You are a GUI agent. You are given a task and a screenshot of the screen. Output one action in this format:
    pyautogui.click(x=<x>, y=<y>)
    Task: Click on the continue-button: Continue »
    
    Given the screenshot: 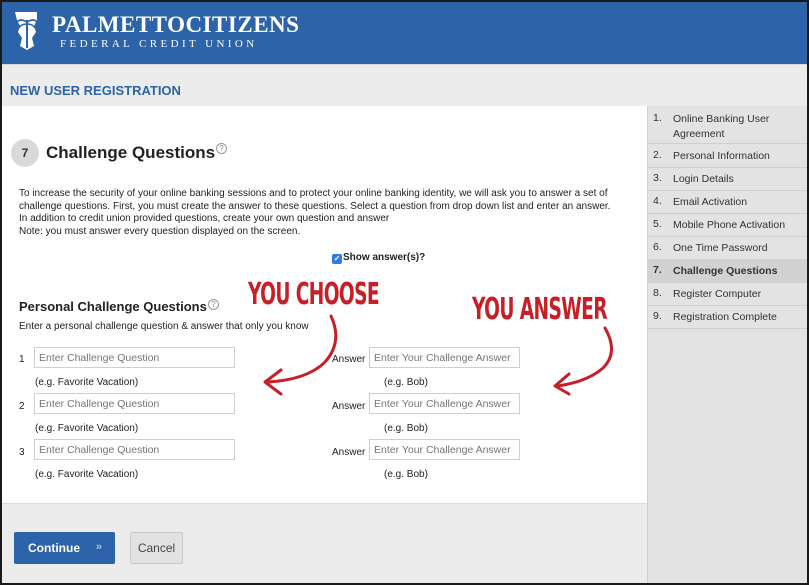 What is the action you would take?
    pyautogui.click(x=64, y=548)
    